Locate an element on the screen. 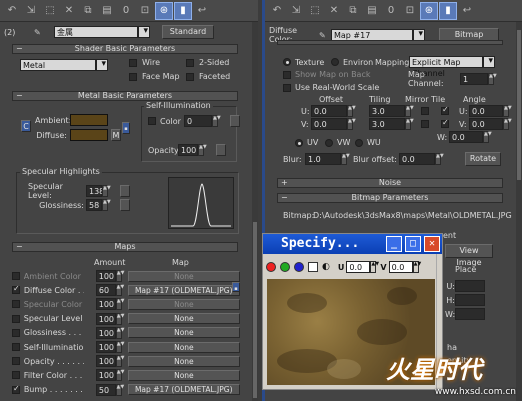 This screenshot has width=522, height=401. diffuse-map-button: M is located at coordinates (116, 135).